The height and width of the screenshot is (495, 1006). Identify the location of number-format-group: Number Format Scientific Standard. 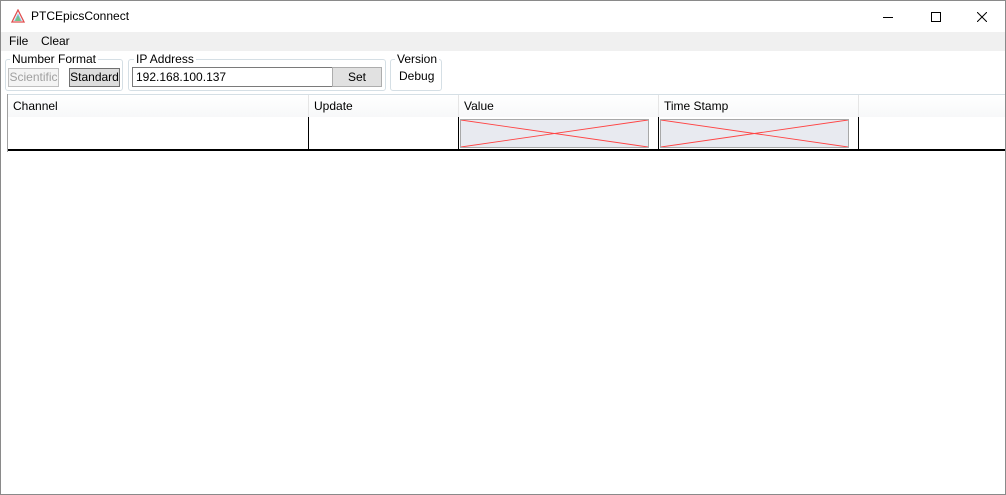
(64, 72).